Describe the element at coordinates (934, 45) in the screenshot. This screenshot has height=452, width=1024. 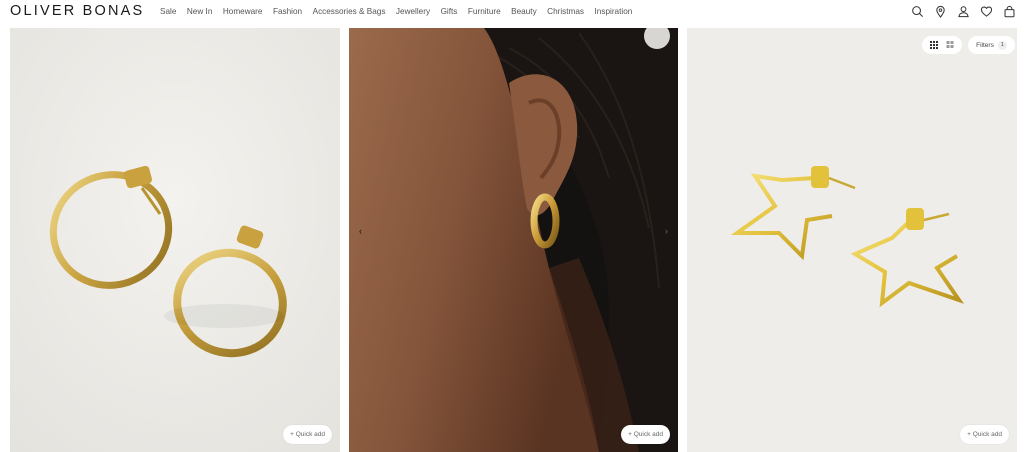
I see `grid-3-icon` at that location.